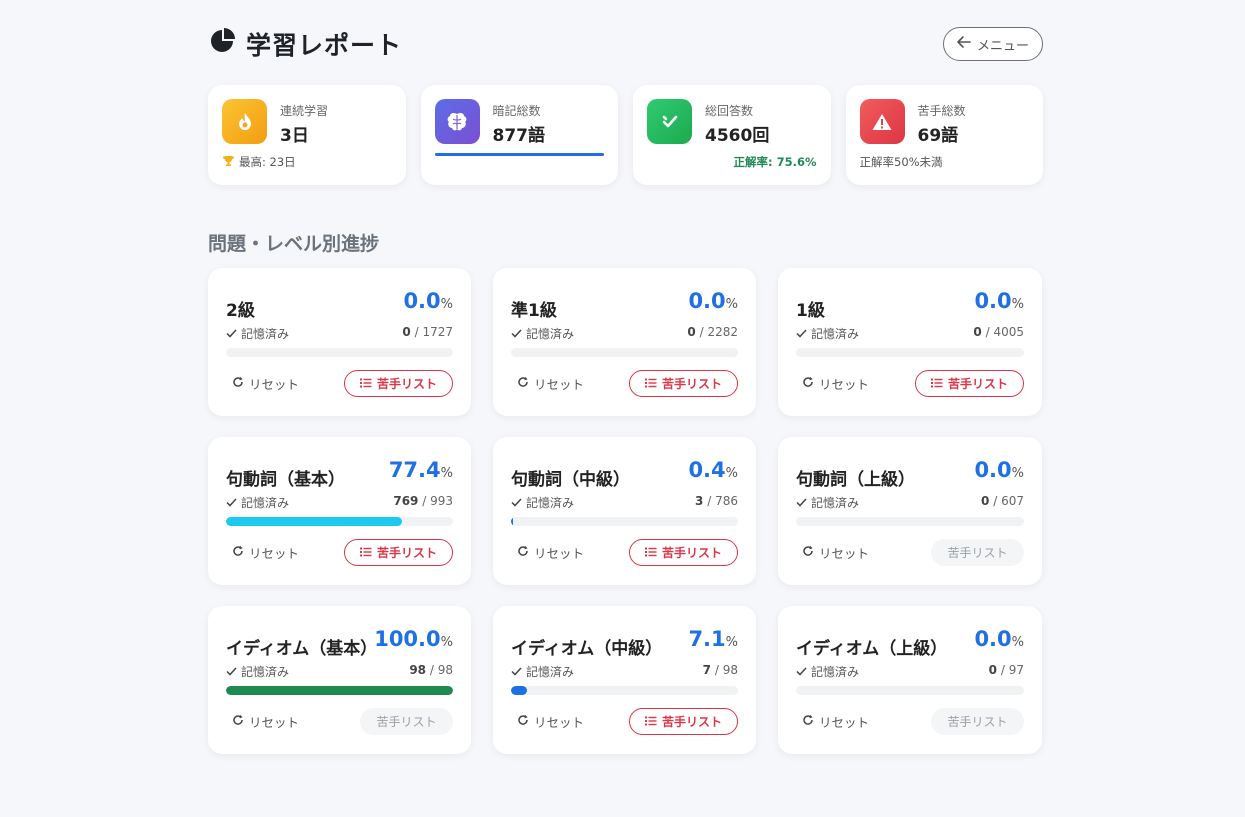 The width and height of the screenshot is (1245, 817). I want to click on done-count: 98, so click(418, 670).